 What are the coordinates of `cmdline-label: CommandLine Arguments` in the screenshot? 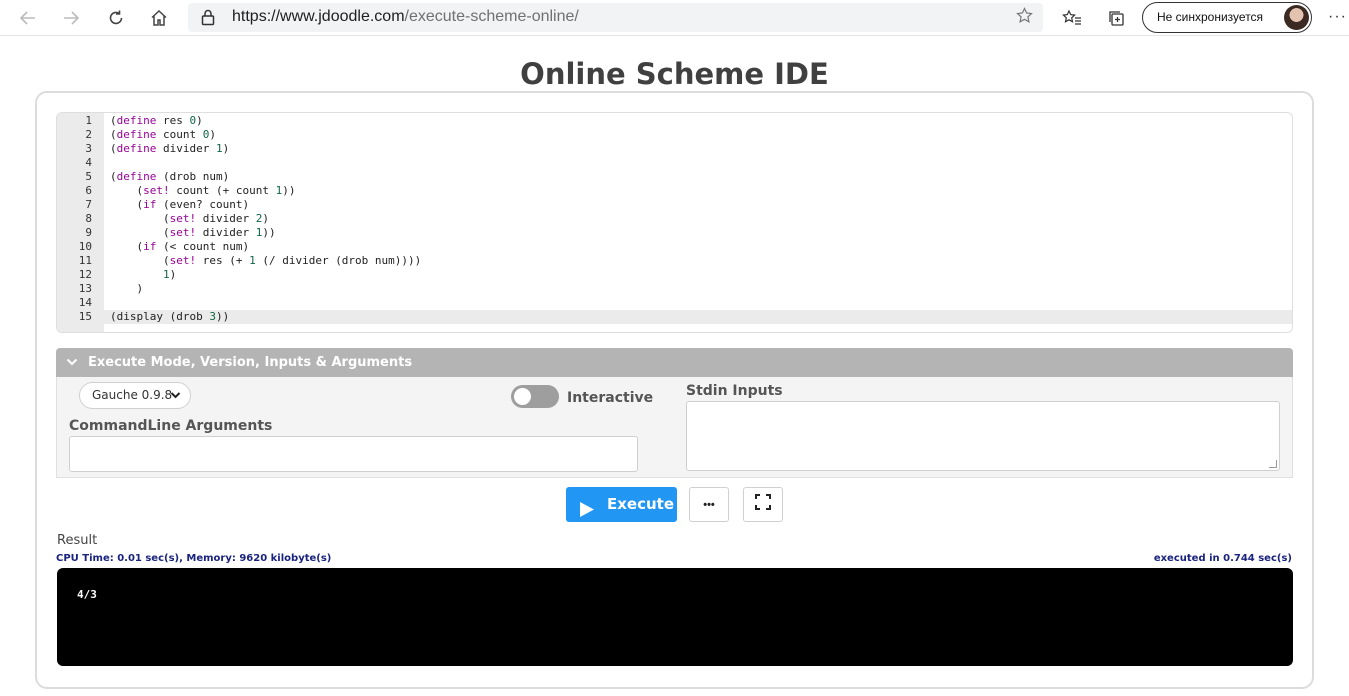 It's located at (171, 426).